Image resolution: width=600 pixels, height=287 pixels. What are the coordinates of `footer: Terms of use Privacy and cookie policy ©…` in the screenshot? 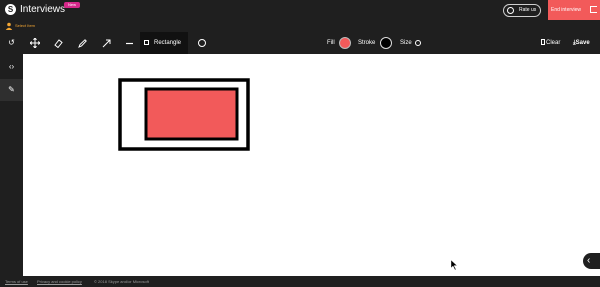 It's located at (300, 281).